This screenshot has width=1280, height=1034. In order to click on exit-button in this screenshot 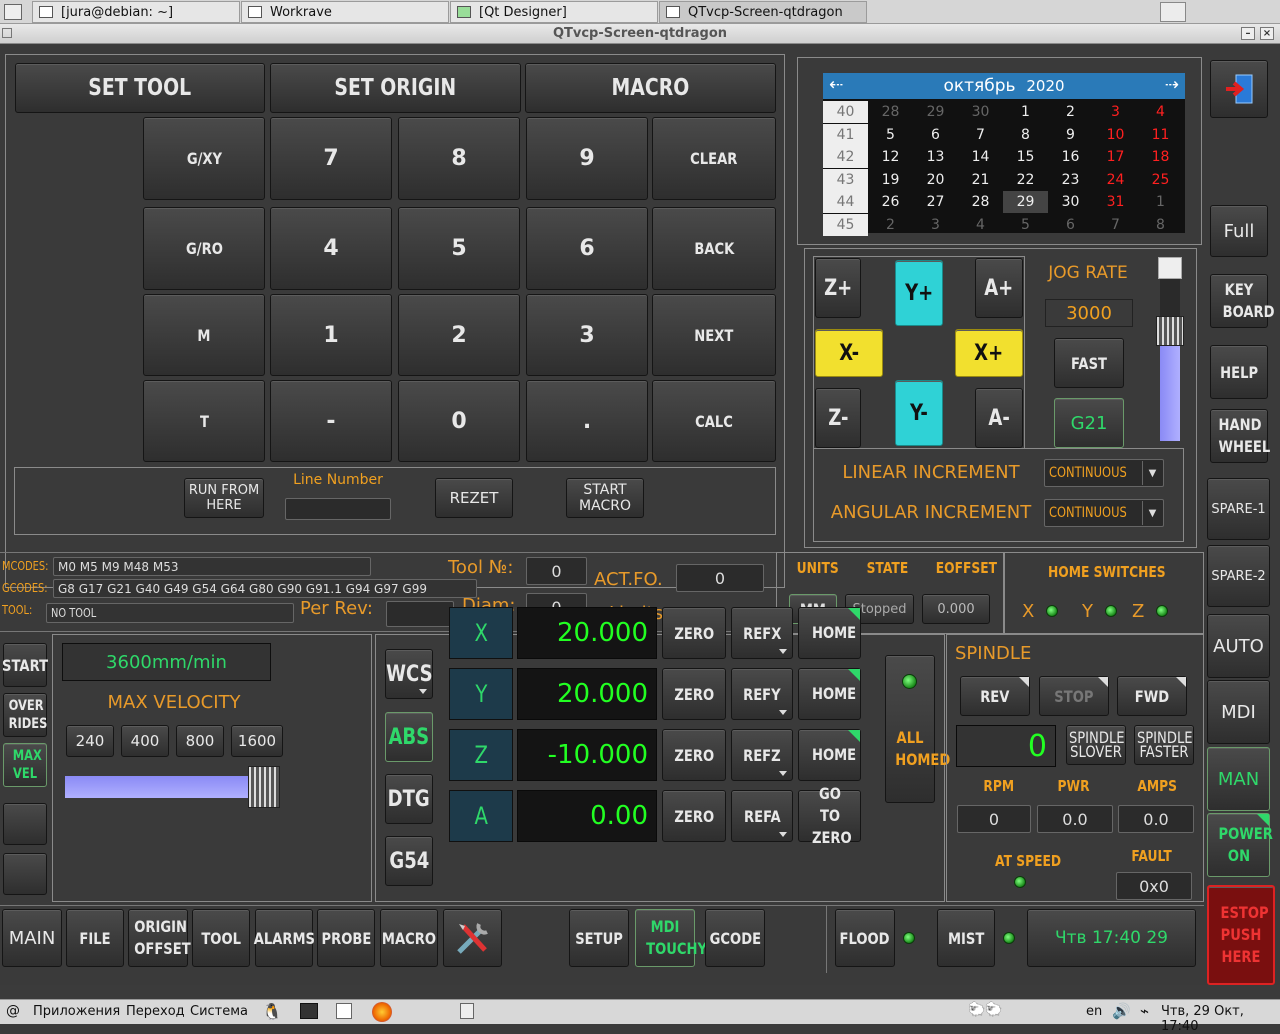, I will do `click(1239, 89)`.